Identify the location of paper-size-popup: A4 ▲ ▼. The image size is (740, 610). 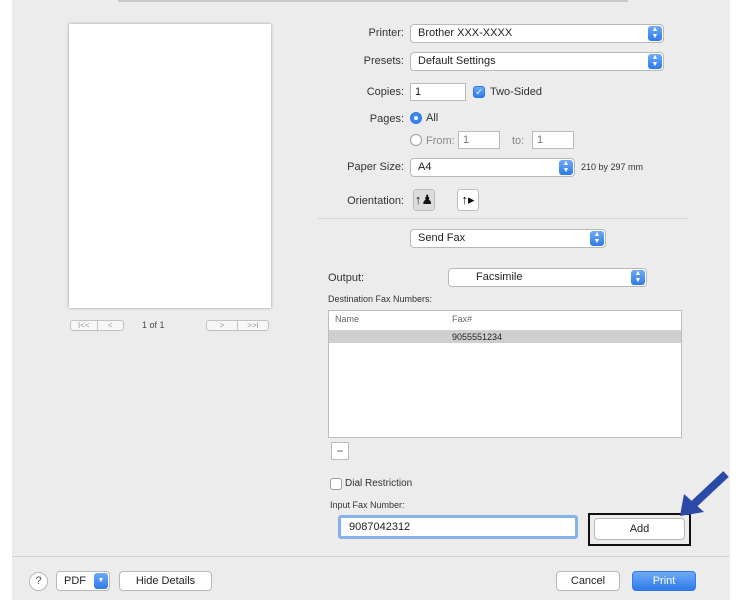
(492, 167).